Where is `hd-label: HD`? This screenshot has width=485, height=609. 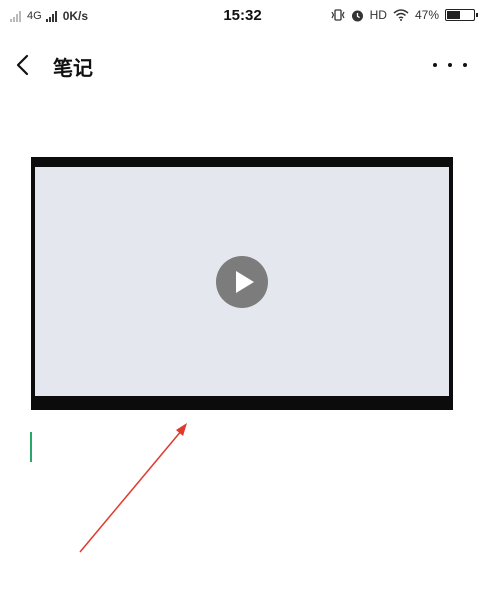 hd-label: HD is located at coordinates (378, 15).